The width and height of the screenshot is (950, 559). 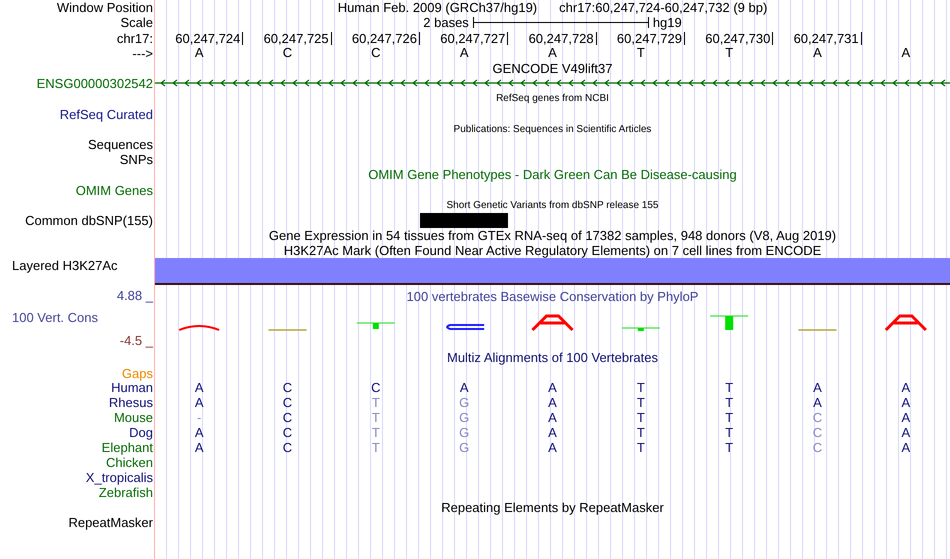 What do you see at coordinates (136, 160) in the screenshot?
I see `track-label: SNPs` at bounding box center [136, 160].